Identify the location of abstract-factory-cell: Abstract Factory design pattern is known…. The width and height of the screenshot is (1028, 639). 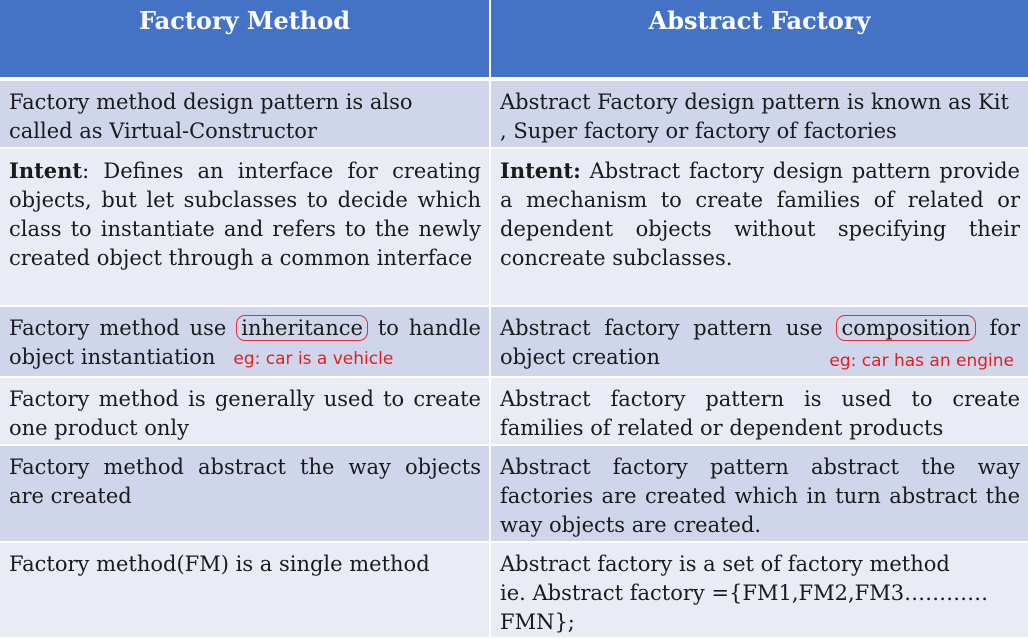
(759, 114).